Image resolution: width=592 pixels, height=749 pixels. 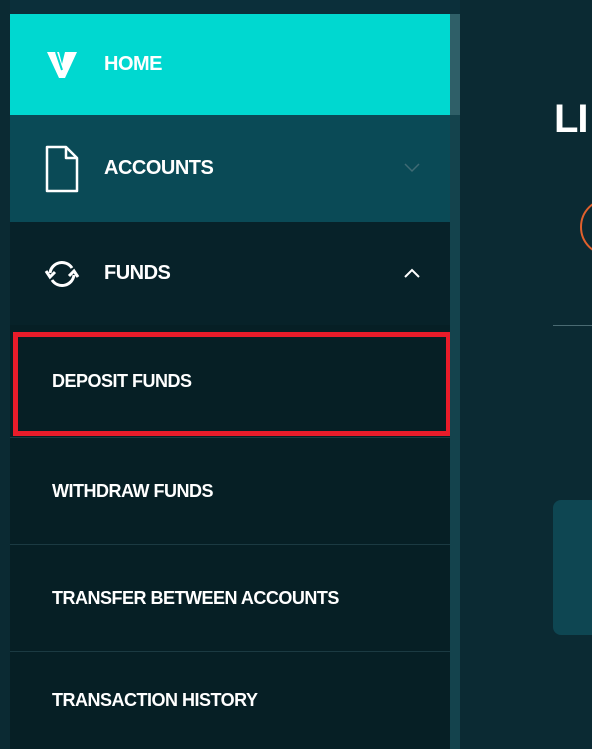 What do you see at coordinates (62, 274) in the screenshot?
I see `refresh-arrows-icon` at bounding box center [62, 274].